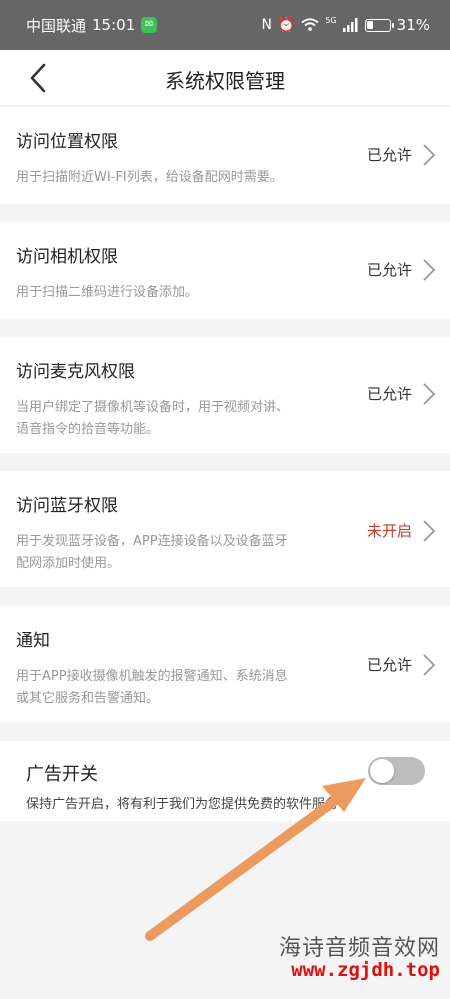  I want to click on toggle-knob, so click(382, 771).